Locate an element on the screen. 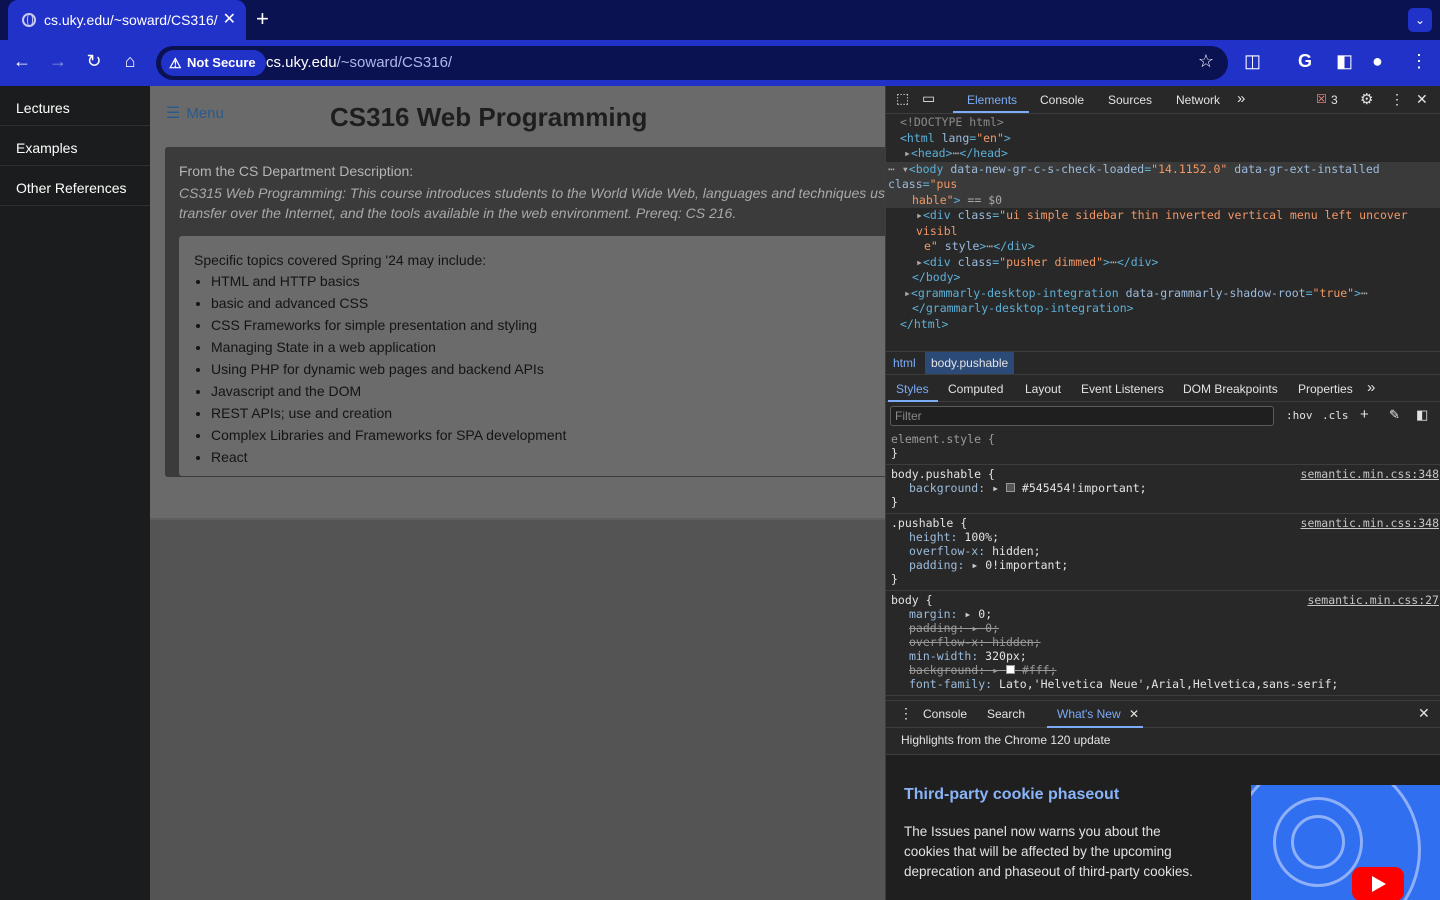 The width and height of the screenshot is (1440, 900). tab-sources: Sources is located at coordinates (1130, 100).